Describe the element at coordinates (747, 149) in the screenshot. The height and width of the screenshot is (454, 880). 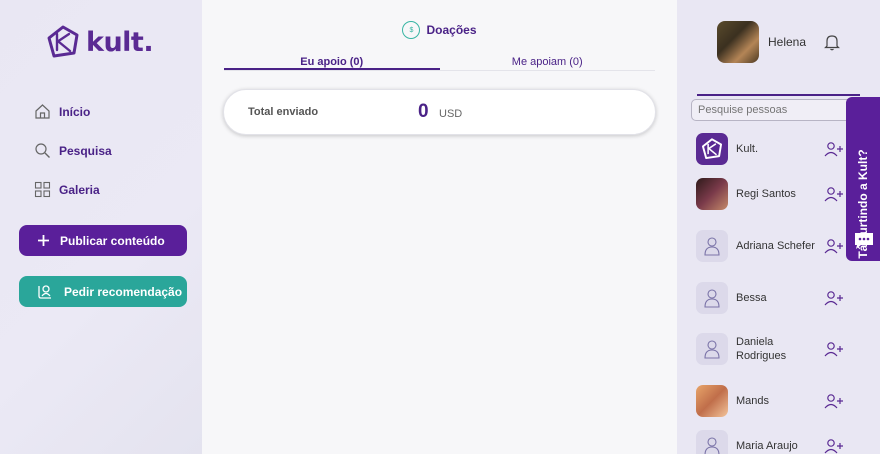
I see `person-name: Kult.` at that location.